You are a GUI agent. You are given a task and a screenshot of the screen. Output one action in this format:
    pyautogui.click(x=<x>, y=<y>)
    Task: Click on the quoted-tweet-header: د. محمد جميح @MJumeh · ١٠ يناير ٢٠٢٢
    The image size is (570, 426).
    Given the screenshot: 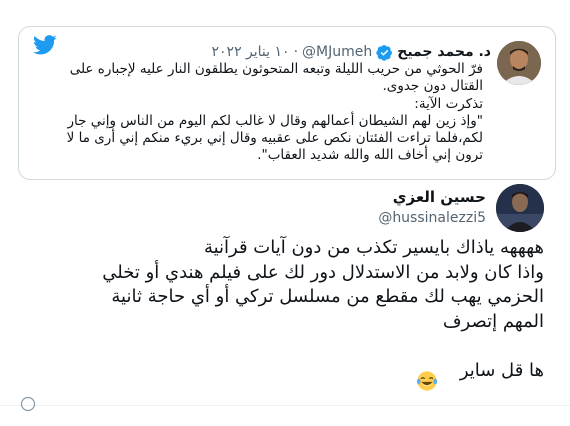 What is the action you would take?
    pyautogui.click(x=351, y=52)
    